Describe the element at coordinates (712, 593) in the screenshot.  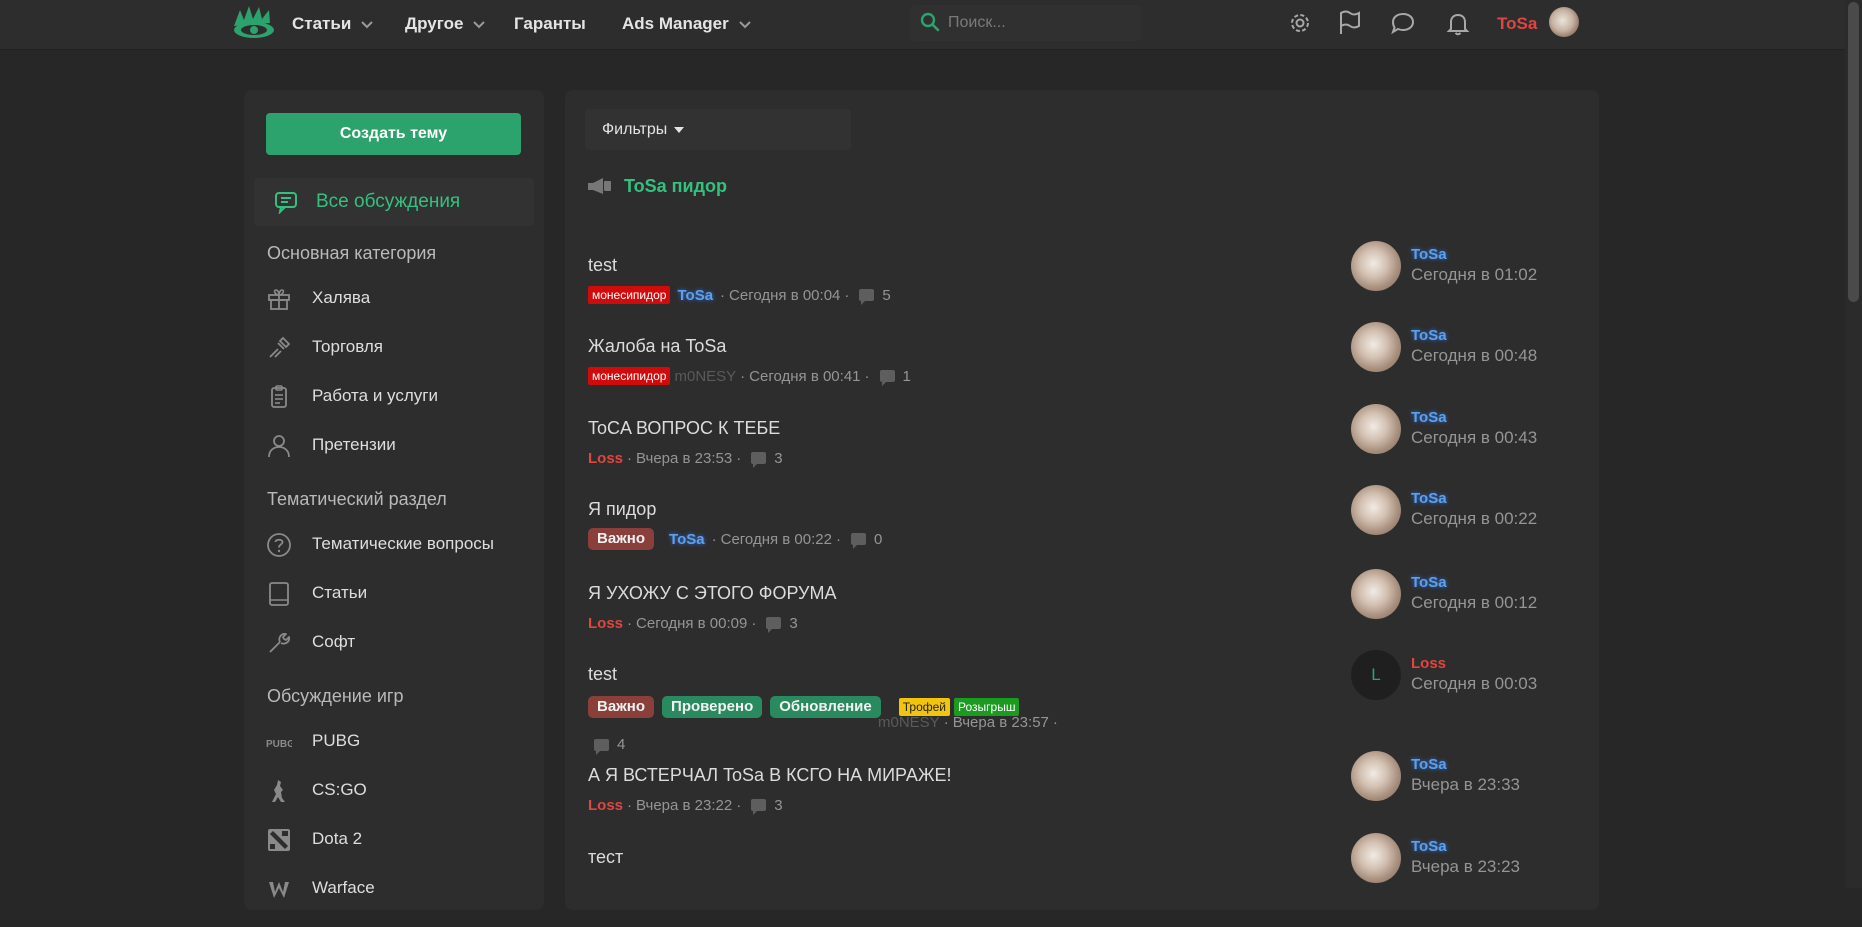
I see `thread-title: Я УХОЖУ С ЭТОГО ФОРУМА` at that location.